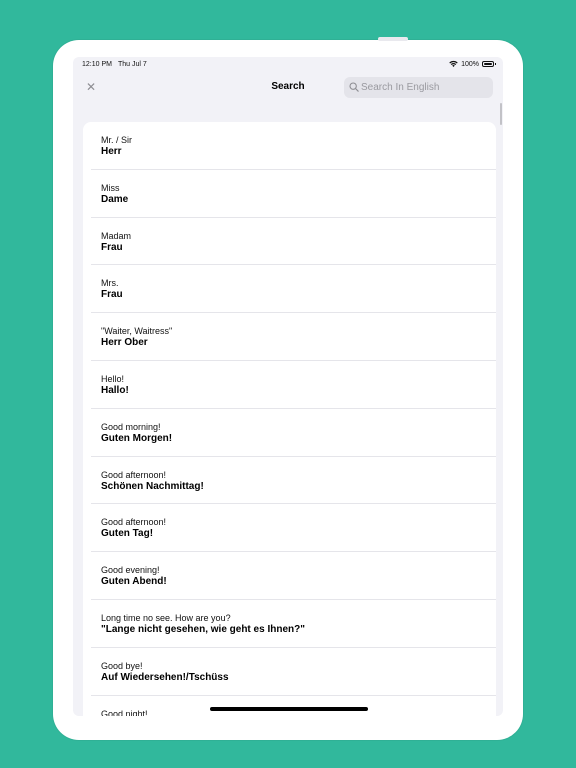  What do you see at coordinates (425, 87) in the screenshot?
I see `search-input` at bounding box center [425, 87].